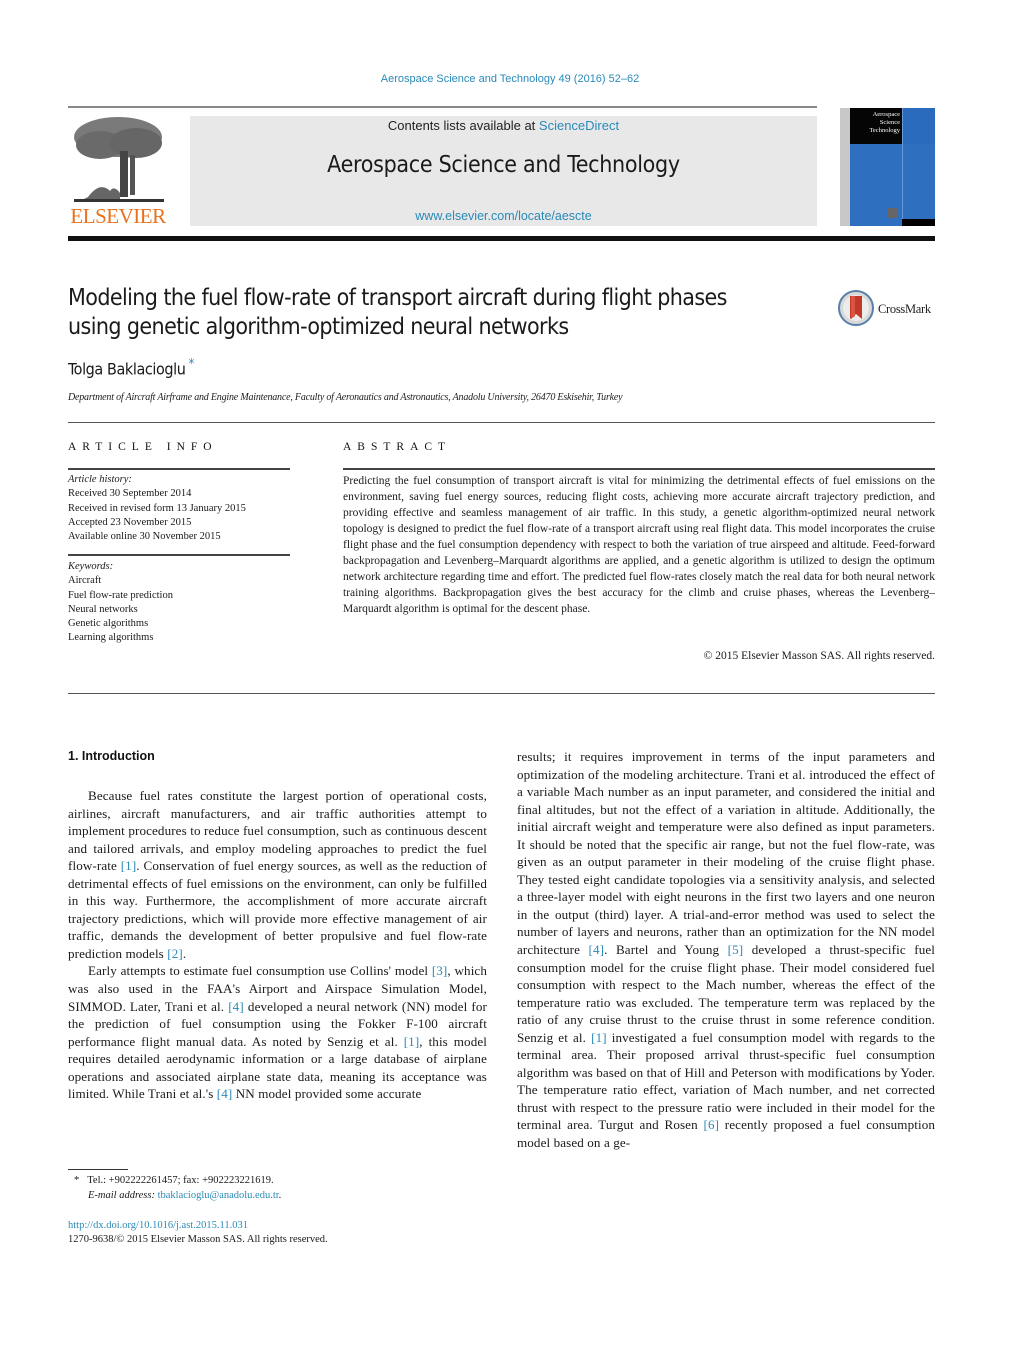  I want to click on footnote-divider, so click(98, 1169).